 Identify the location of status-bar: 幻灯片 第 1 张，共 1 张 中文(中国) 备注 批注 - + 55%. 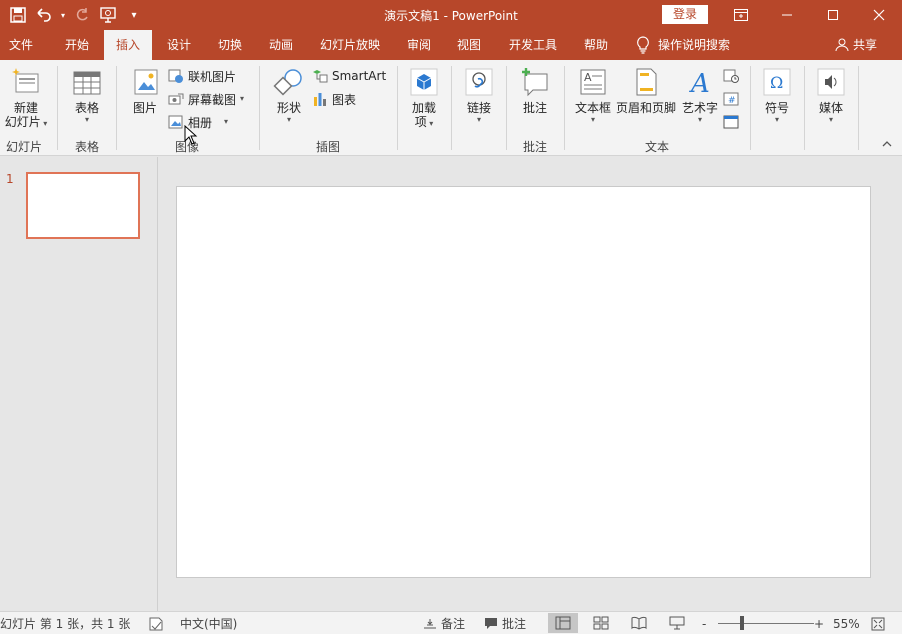
(451, 622).